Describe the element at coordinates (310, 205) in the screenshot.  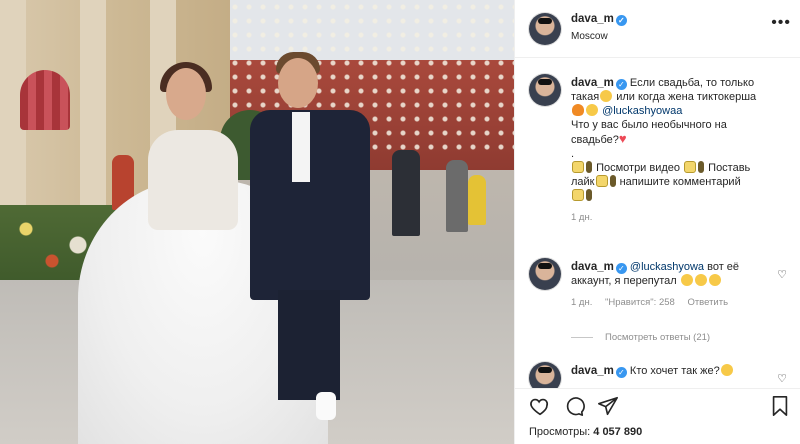
I see `groom` at that location.